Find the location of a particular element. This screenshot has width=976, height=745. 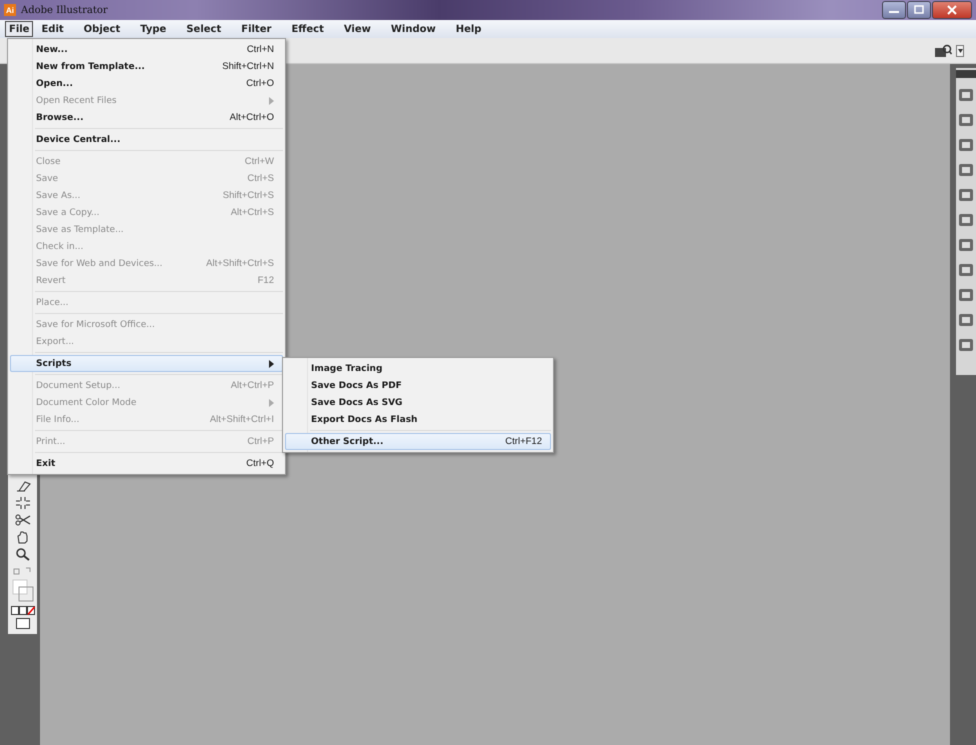

menu-item: Browse... Alt+Ctrl+O is located at coordinates (146, 117).